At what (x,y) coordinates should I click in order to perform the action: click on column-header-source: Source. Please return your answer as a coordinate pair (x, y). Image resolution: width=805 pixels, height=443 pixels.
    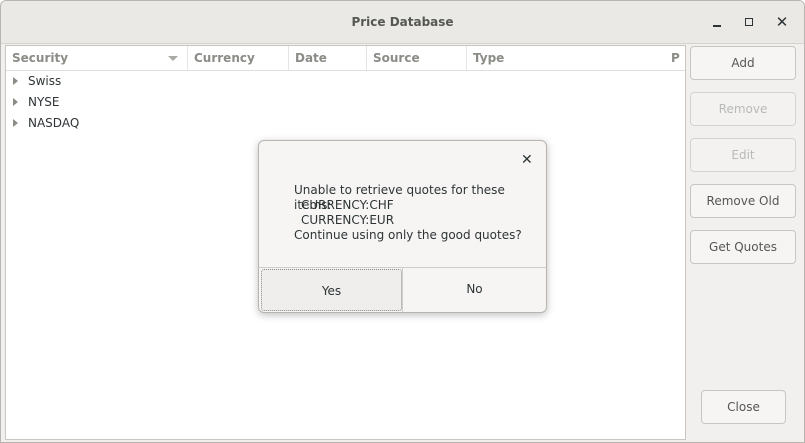
    Looking at the image, I should click on (417, 58).